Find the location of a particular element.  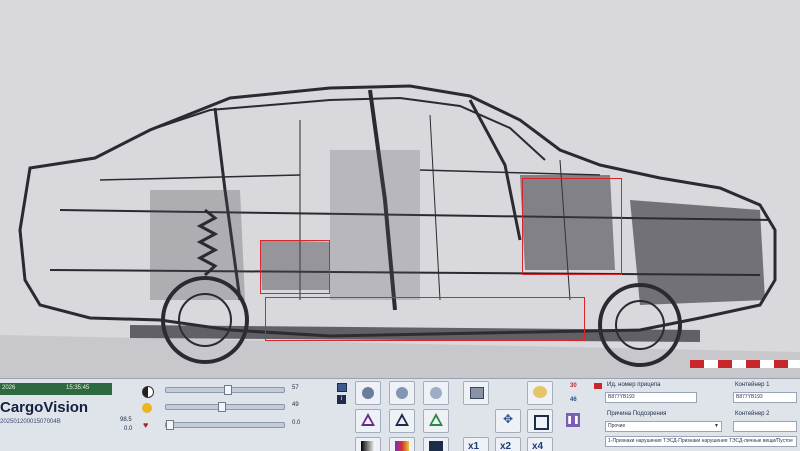

print-icon is located at coordinates (477, 393).